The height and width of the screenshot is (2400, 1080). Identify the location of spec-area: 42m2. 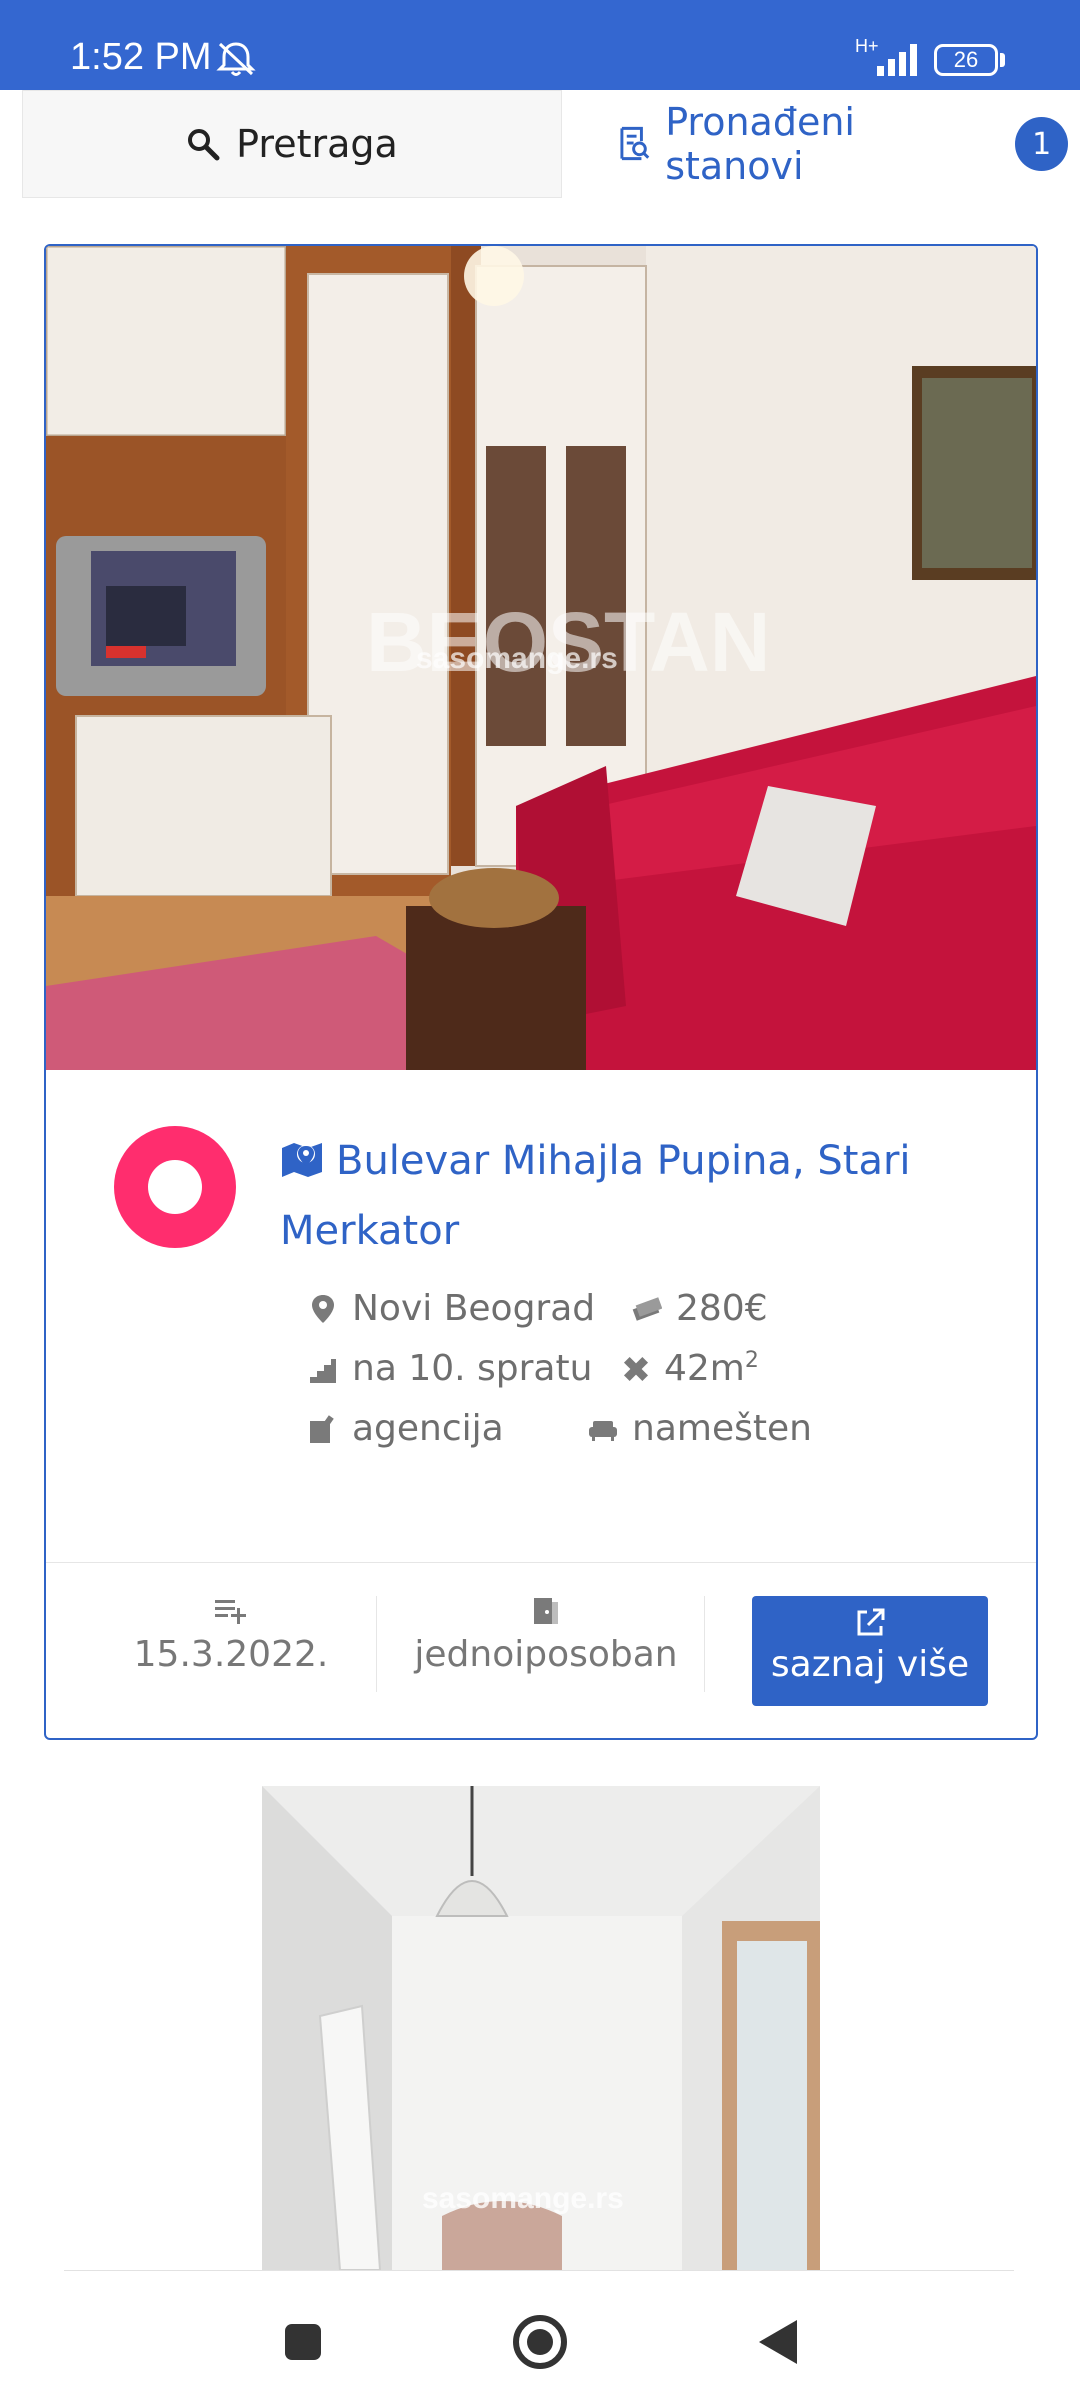
(689, 1368).